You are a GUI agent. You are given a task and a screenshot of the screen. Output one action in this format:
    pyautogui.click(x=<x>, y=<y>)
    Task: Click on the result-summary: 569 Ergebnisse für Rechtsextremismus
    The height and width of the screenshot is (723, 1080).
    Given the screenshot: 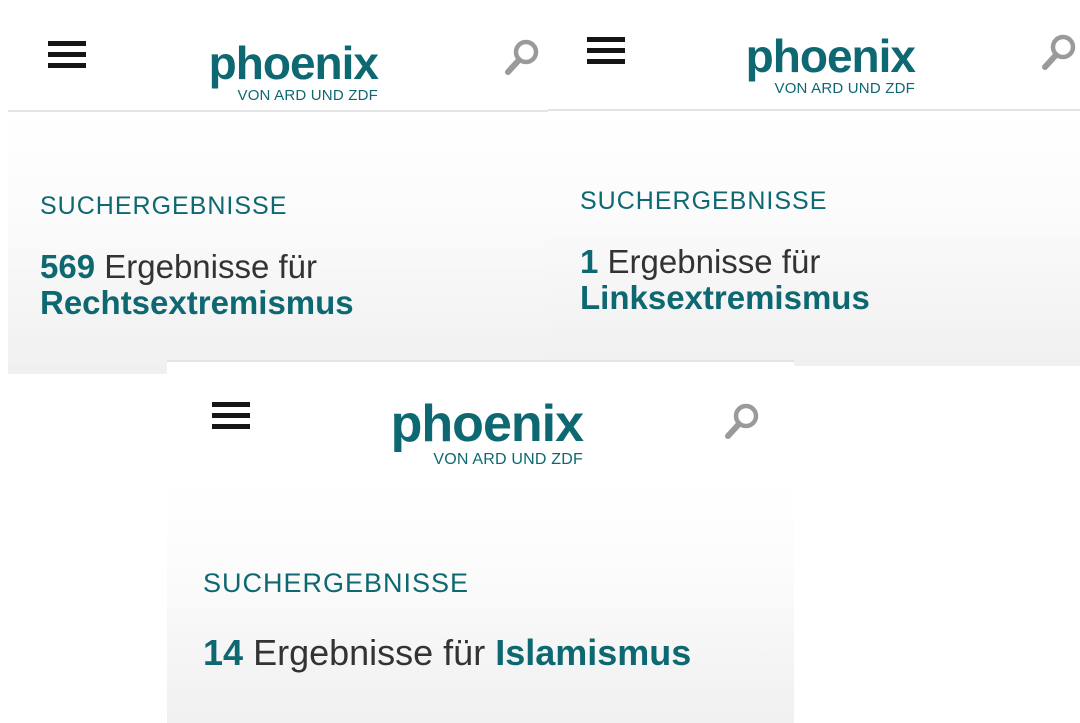 What is the action you would take?
    pyautogui.click(x=197, y=284)
    